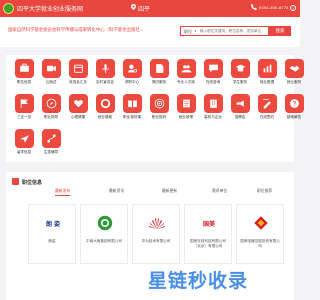 This screenshot has height=300, width=320. What do you see at coordinates (219, 191) in the screenshot?
I see `tab-employers: 需求单位` at bounding box center [219, 191].